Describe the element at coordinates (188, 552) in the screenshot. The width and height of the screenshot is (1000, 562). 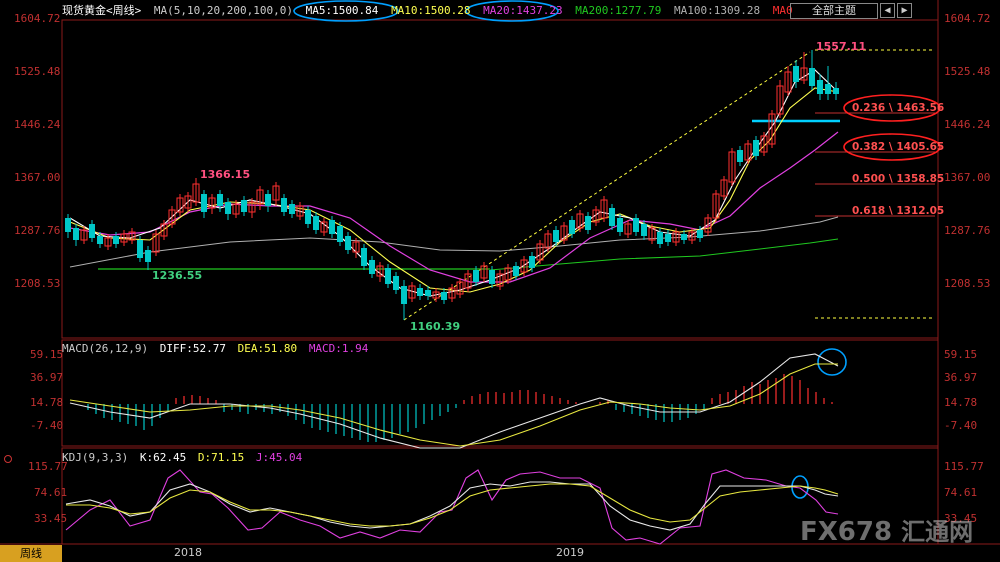
I see `x-label-2018: 2018` at that location.